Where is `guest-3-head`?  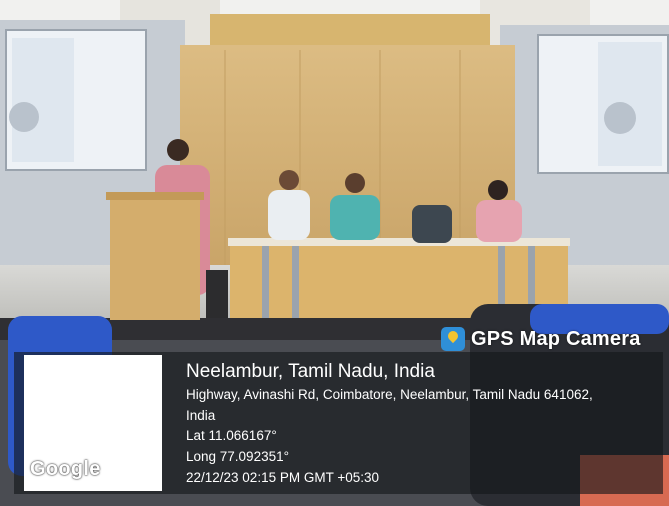
guest-3-head is located at coordinates (498, 190).